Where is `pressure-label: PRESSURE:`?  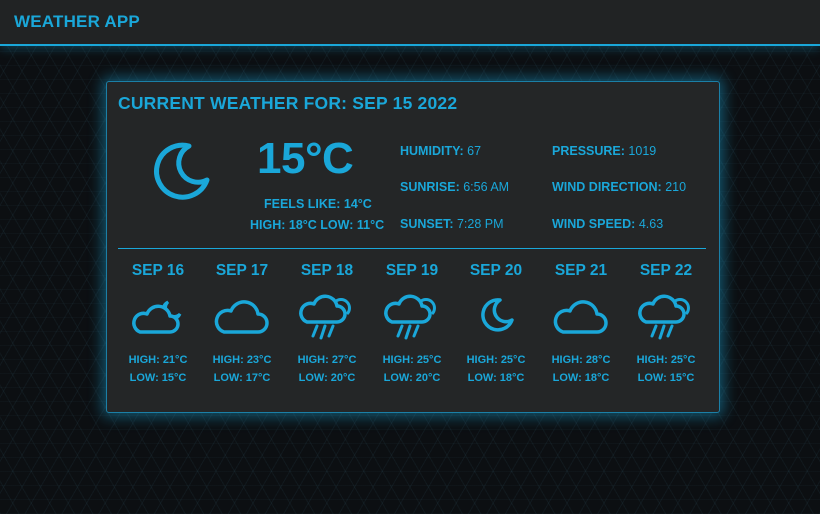 pressure-label: PRESSURE: is located at coordinates (588, 151).